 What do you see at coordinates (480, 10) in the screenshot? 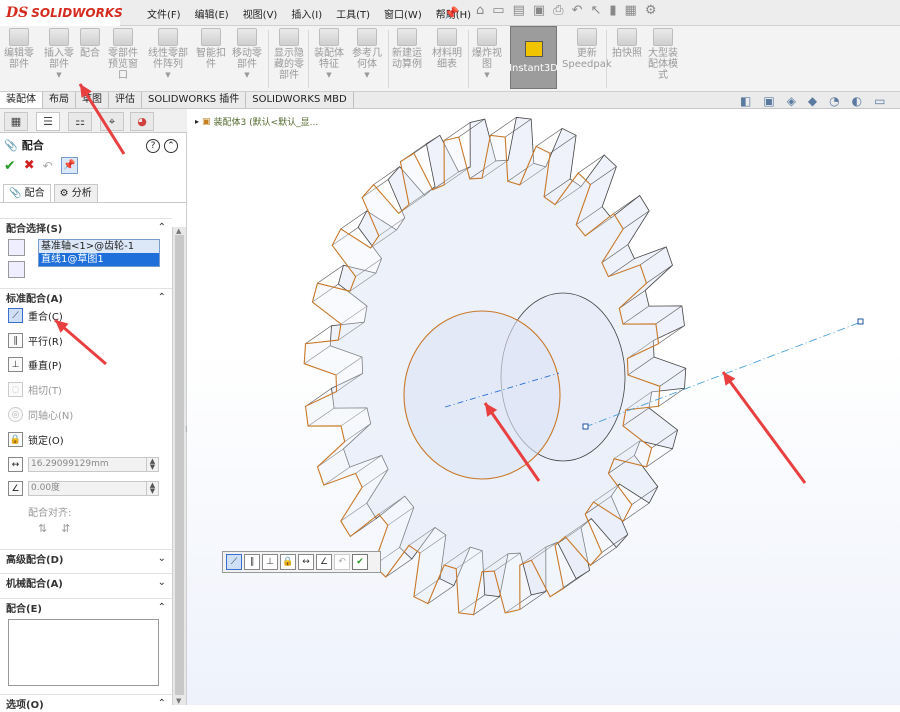
I see `home-icon: ⌂` at bounding box center [480, 10].